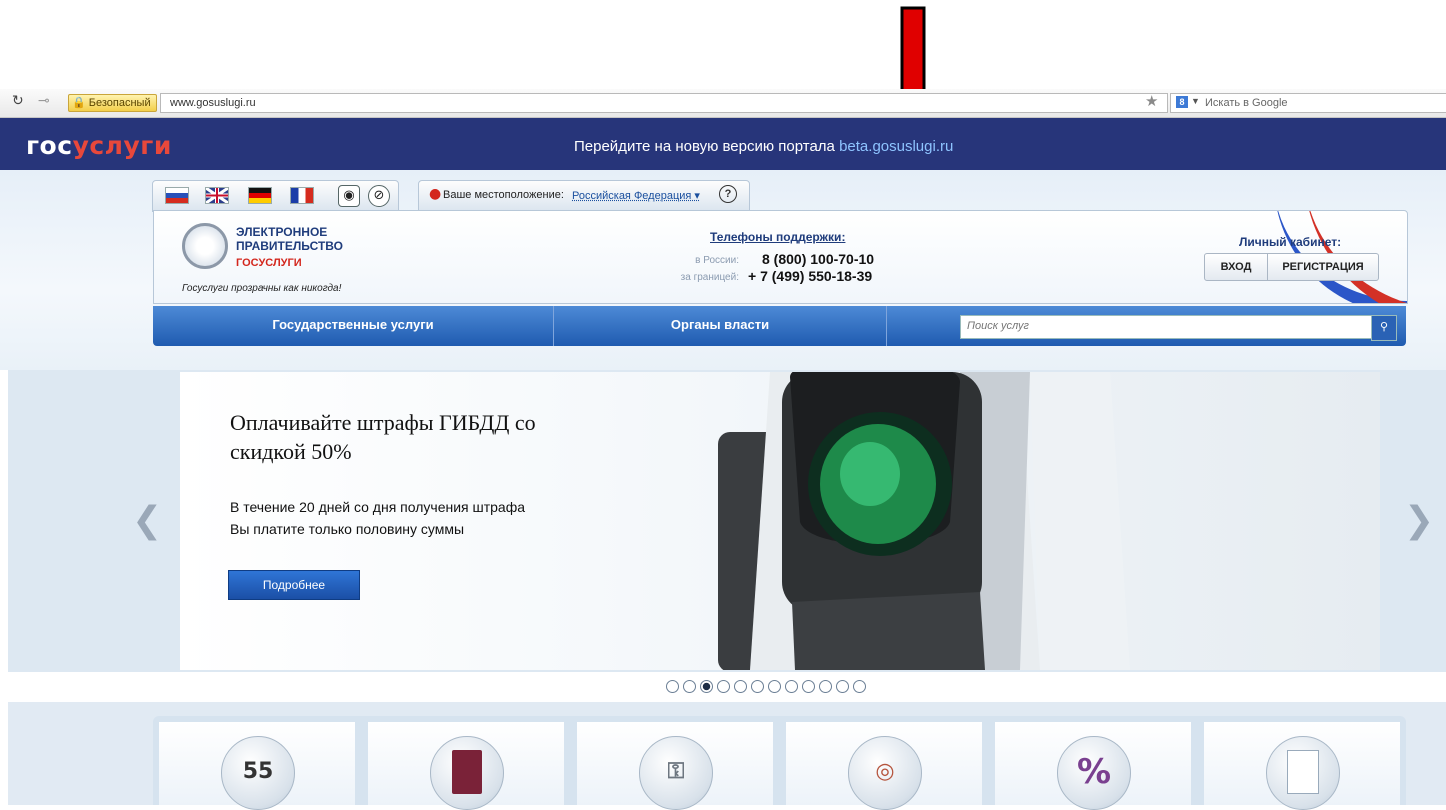 The image size is (1446, 810). What do you see at coordinates (636, 195) in the screenshot?
I see `location-selector: Российская Федерация ▾` at bounding box center [636, 195].